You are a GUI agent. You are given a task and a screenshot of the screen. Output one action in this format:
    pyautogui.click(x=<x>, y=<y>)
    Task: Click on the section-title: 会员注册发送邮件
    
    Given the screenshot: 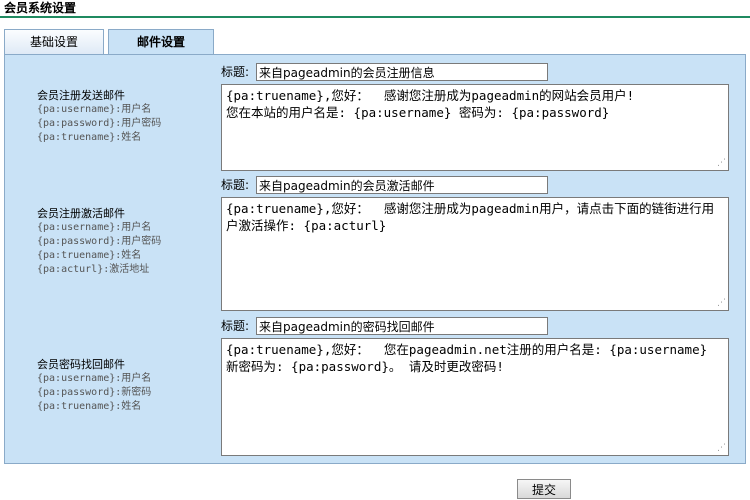 What is the action you would take?
    pyautogui.click(x=81, y=95)
    